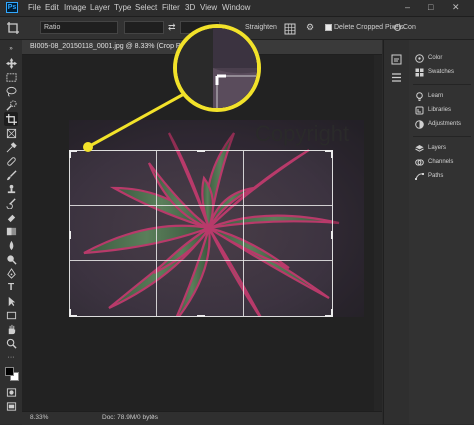  What do you see at coordinates (396, 58) in the screenshot?
I see `history-panel-icon` at bounding box center [396, 58].